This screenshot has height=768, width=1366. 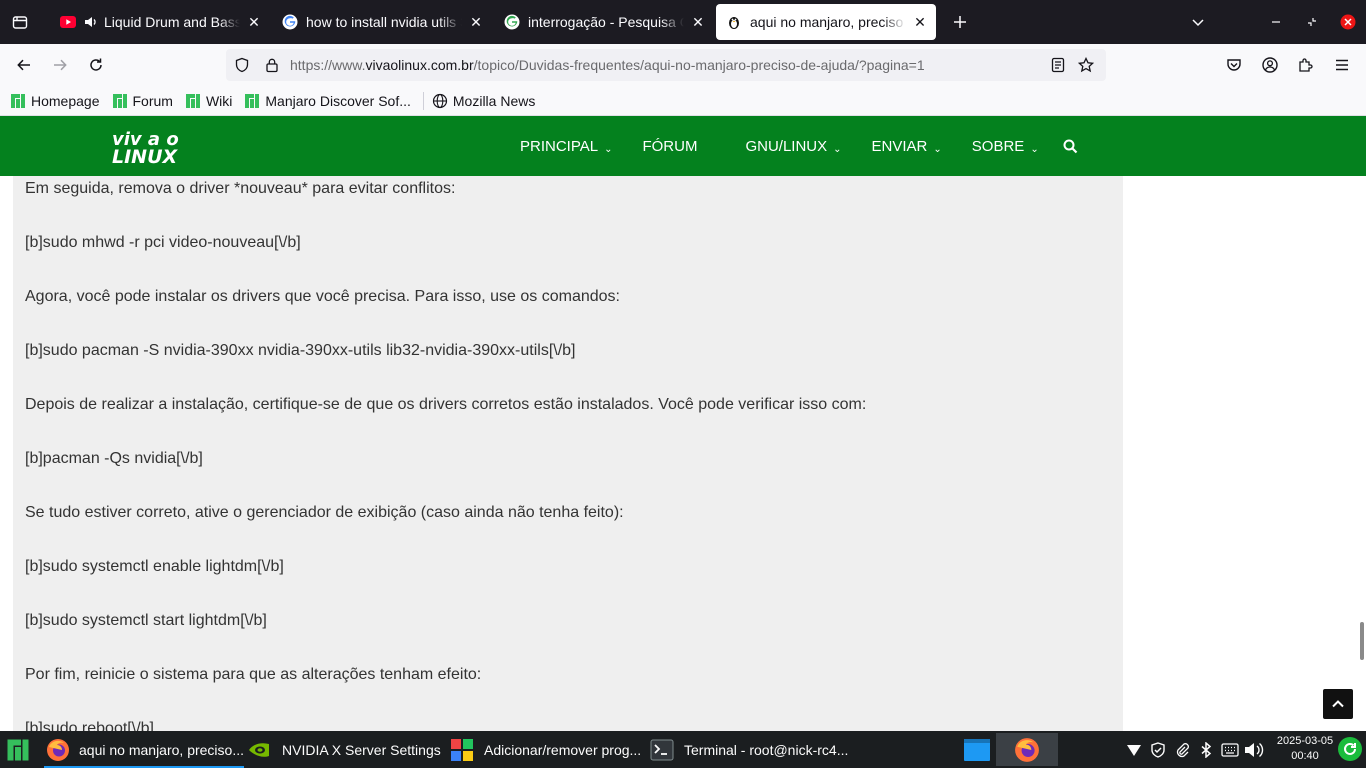 What do you see at coordinates (1350, 749) in the screenshot?
I see `update-notifier` at bounding box center [1350, 749].